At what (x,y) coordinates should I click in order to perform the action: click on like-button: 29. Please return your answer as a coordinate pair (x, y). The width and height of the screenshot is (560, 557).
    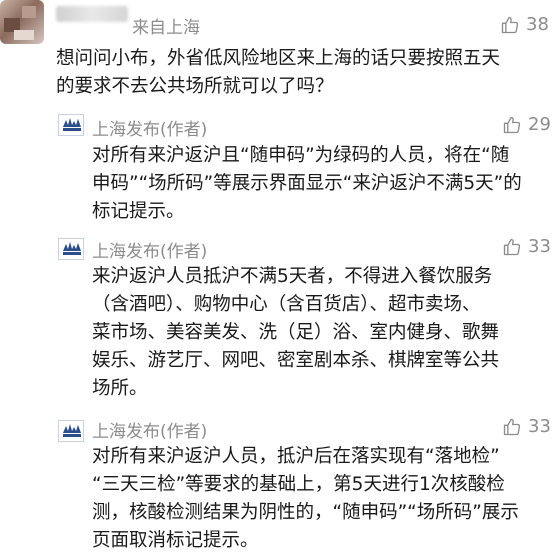
    Looking at the image, I should click on (526, 124).